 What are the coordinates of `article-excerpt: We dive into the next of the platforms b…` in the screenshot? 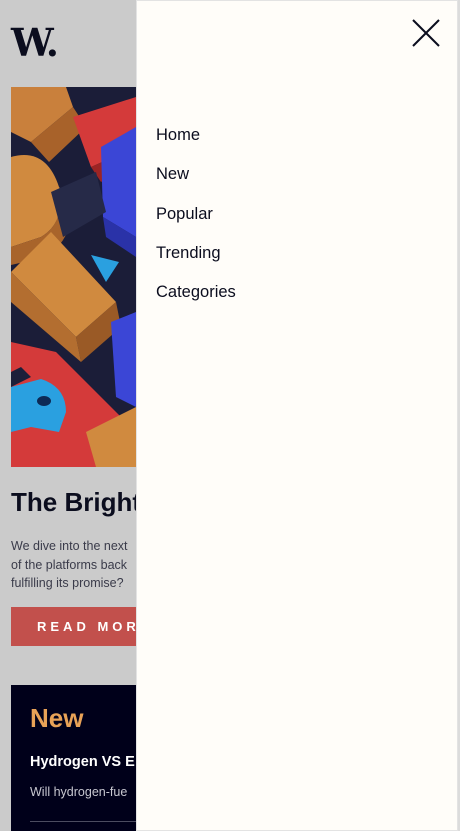 It's located at (81, 565).